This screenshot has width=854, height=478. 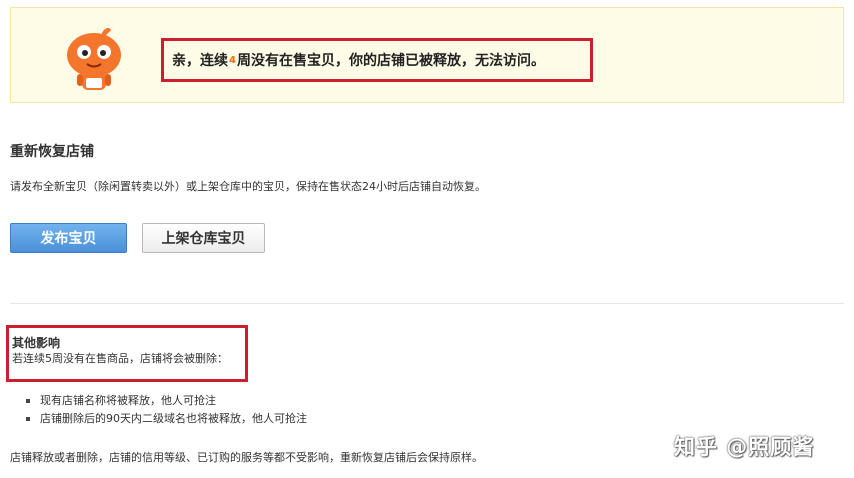 What do you see at coordinates (94, 59) in the screenshot?
I see `taobao-mascot-icon` at bounding box center [94, 59].